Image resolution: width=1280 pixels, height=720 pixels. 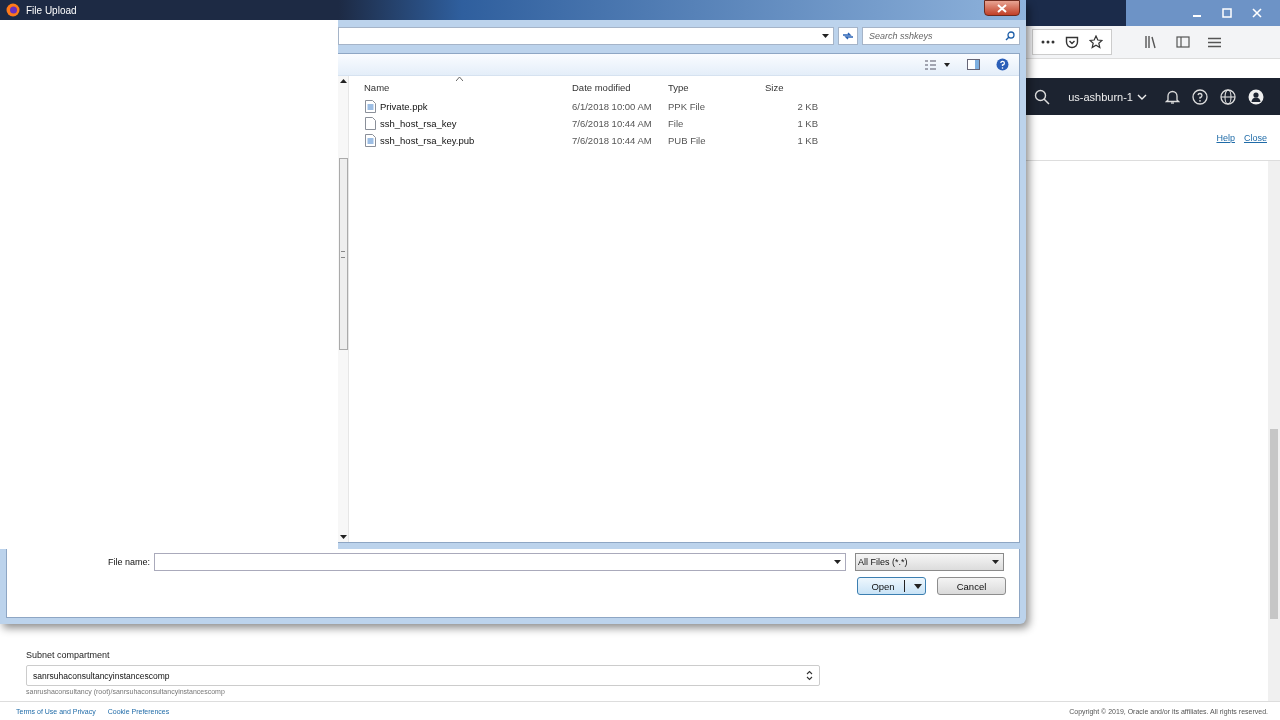 I want to click on up-down-arrows-icon, so click(x=809, y=675).